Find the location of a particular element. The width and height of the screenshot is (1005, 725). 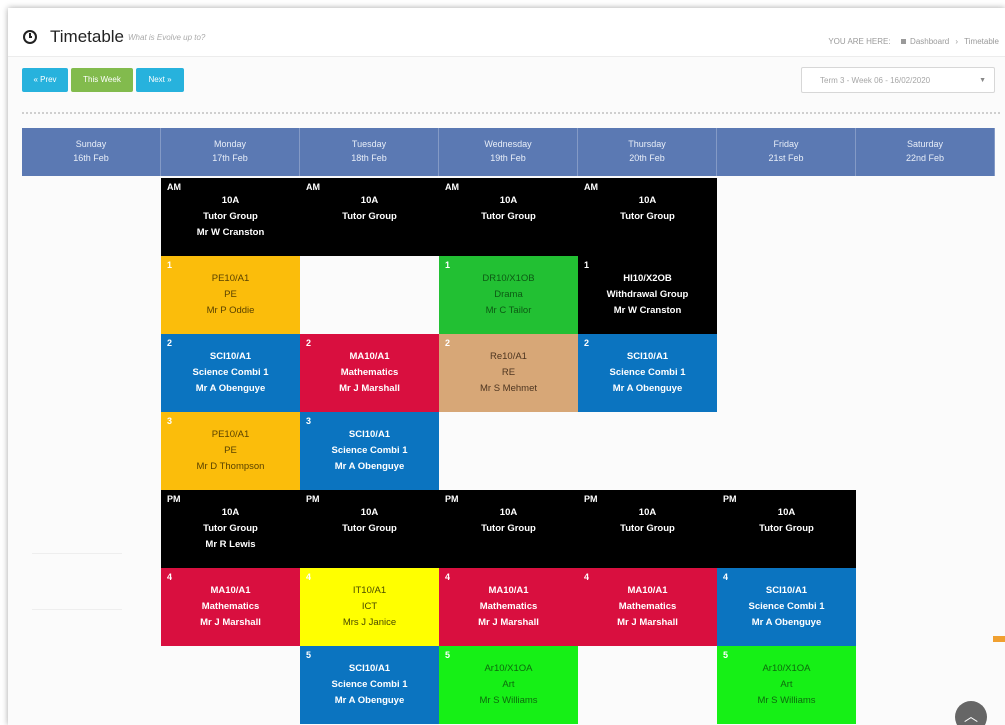

lesson-slot: 4 IT10/A1 ICT Mrs J Janice is located at coordinates (369, 607).